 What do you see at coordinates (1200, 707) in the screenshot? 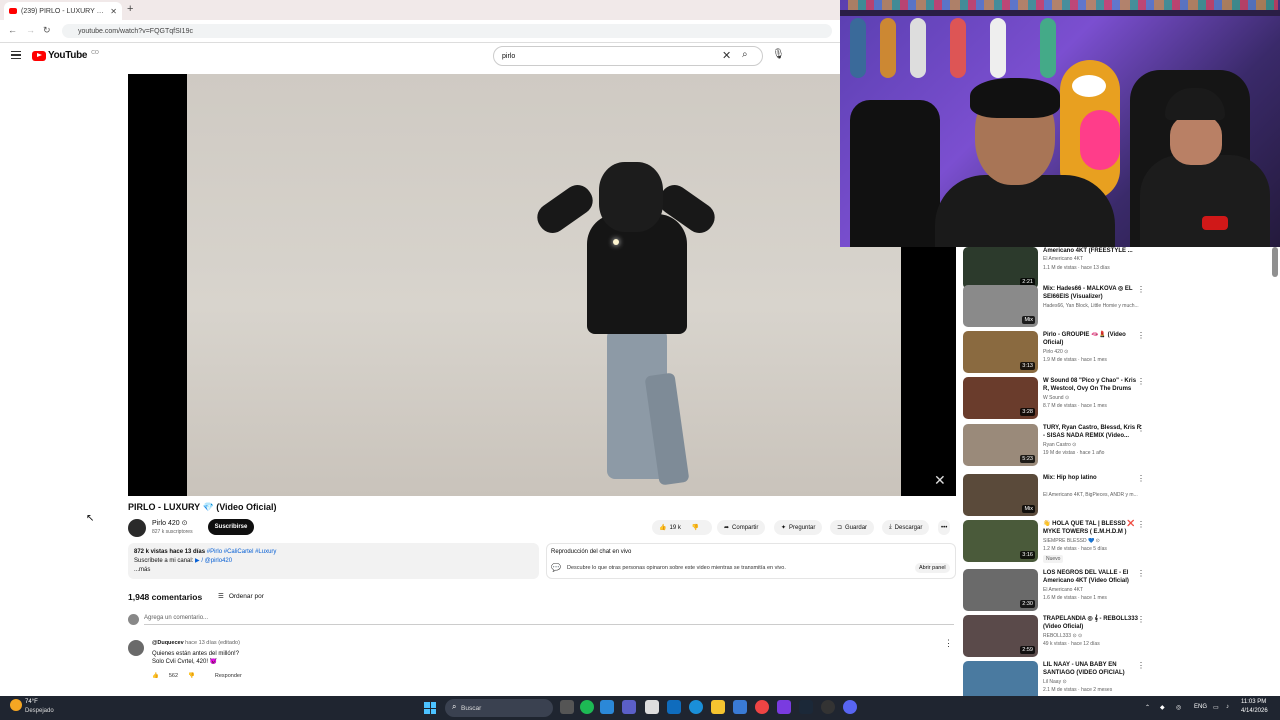
I see `language-indicator: ENG` at bounding box center [1200, 707].